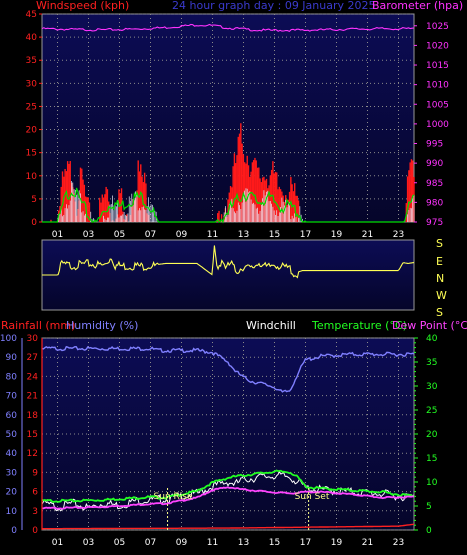 The width and height of the screenshot is (467, 555). I want to click on temperature-tick-label: 40, so click(432, 339).